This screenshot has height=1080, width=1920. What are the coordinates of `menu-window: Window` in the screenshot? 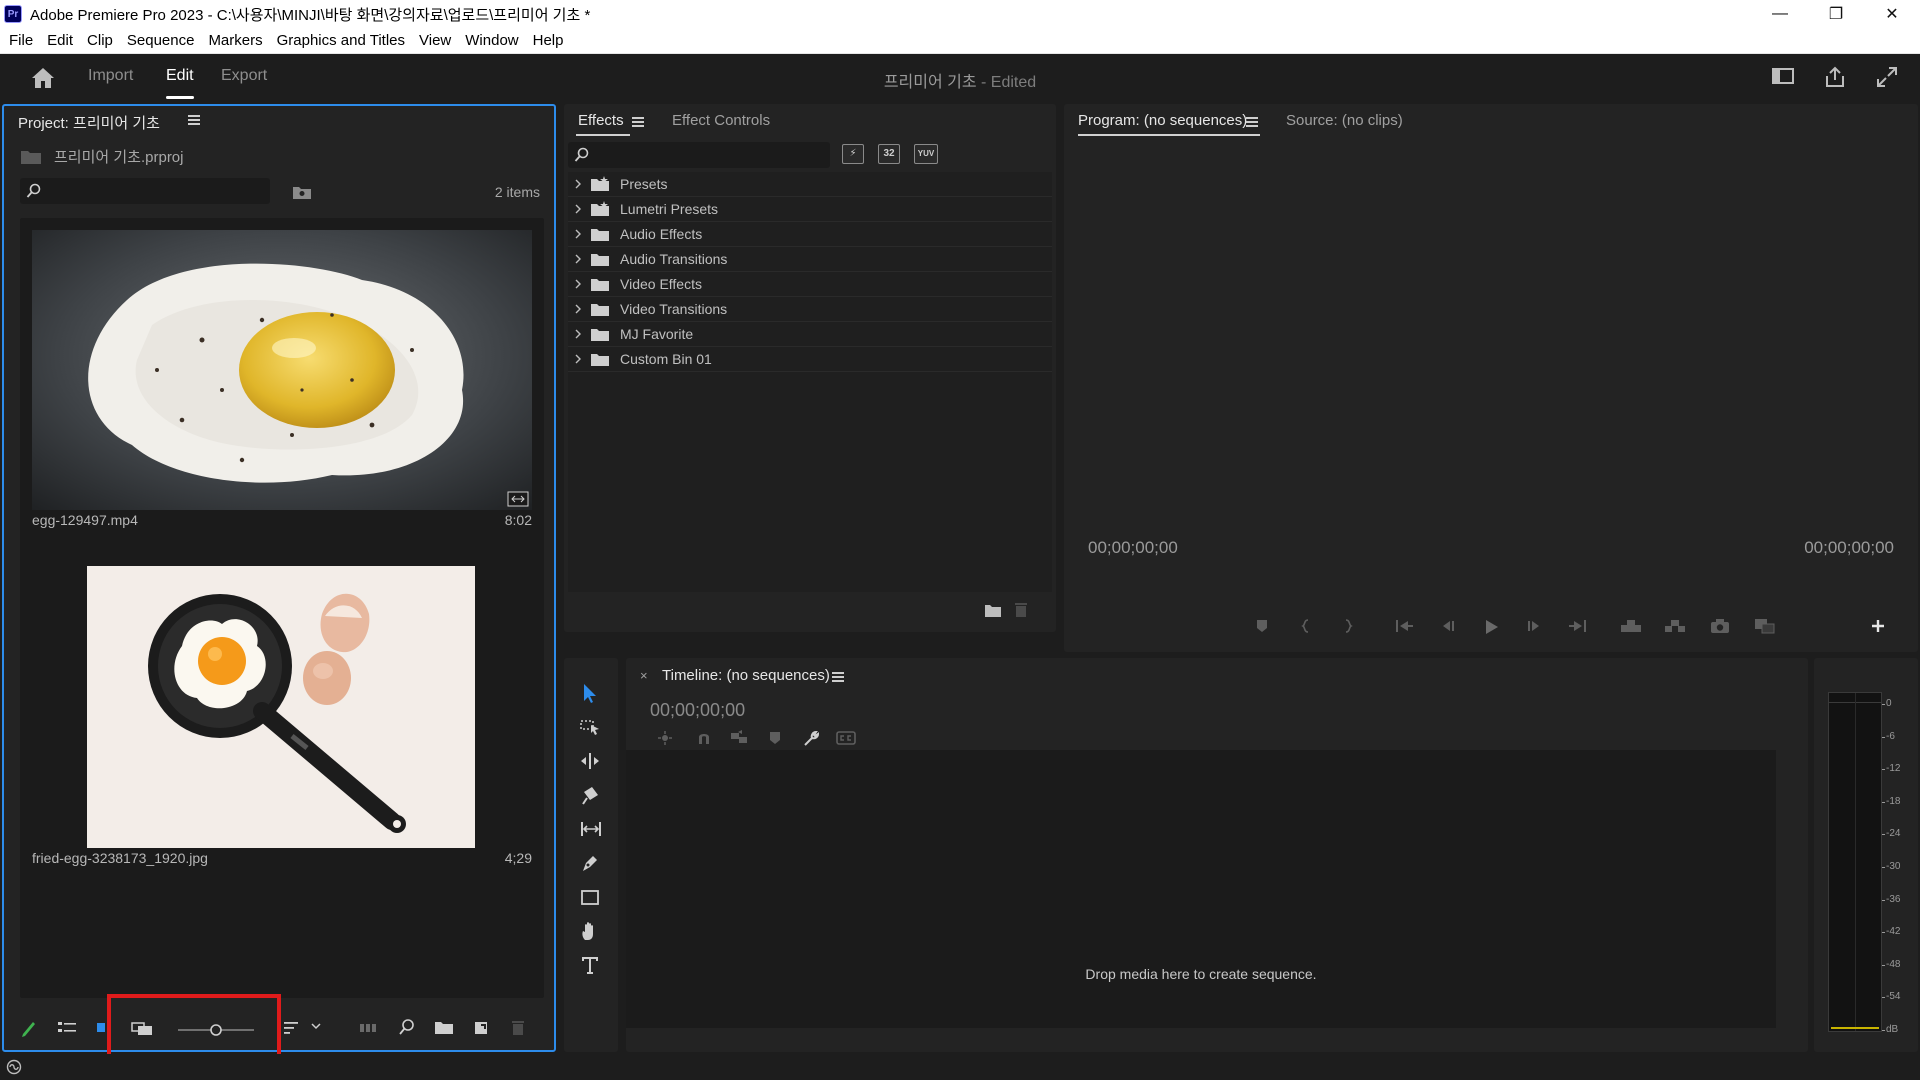 It's located at (491, 40).